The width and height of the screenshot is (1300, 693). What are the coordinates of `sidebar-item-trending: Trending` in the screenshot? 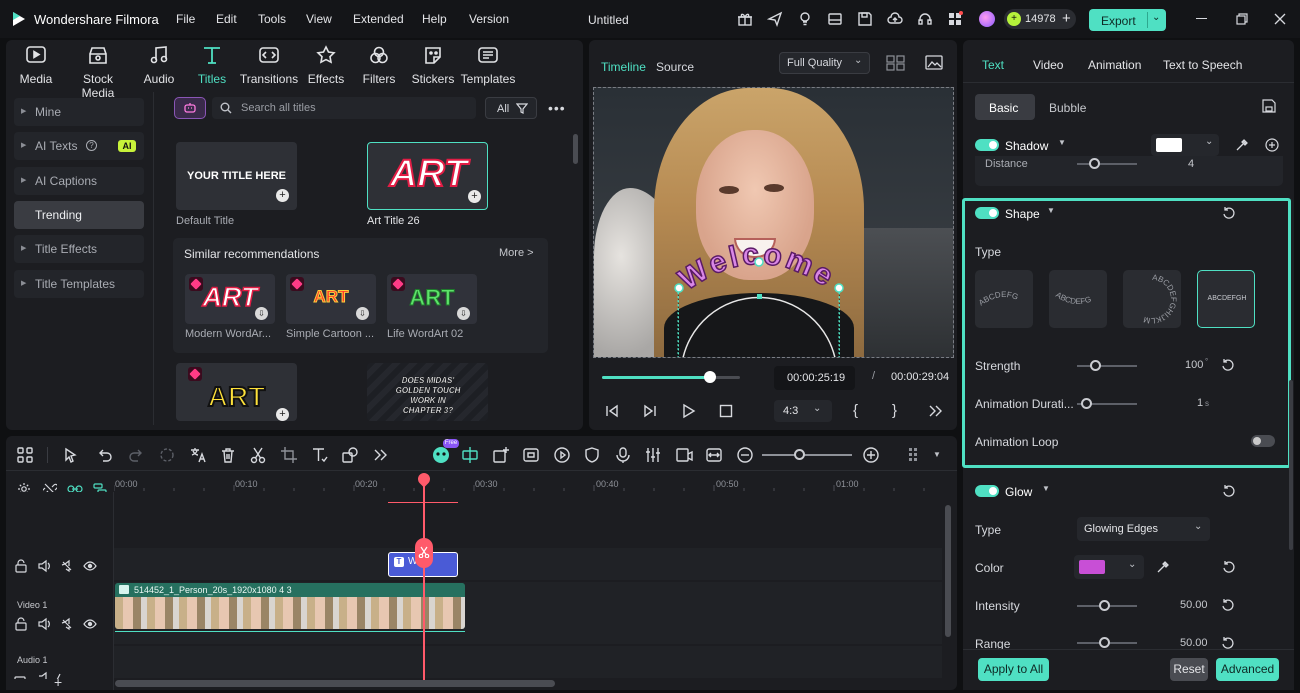 It's located at (79, 215).